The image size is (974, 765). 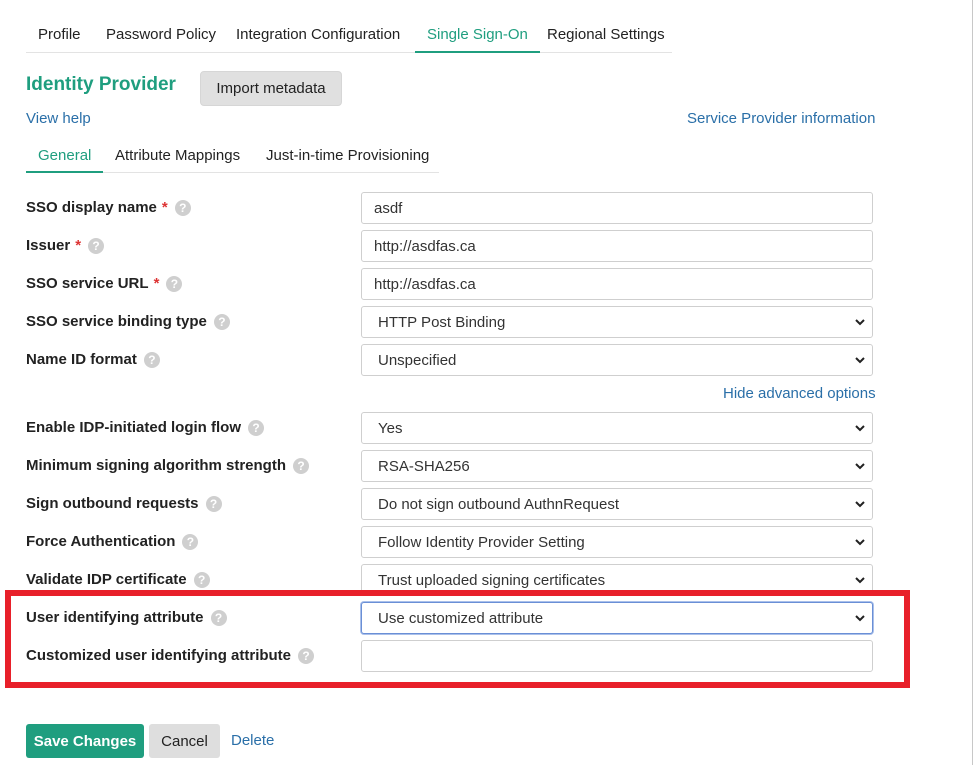 I want to click on sso-binding-label: SSO service binding type ?, so click(x=128, y=321).